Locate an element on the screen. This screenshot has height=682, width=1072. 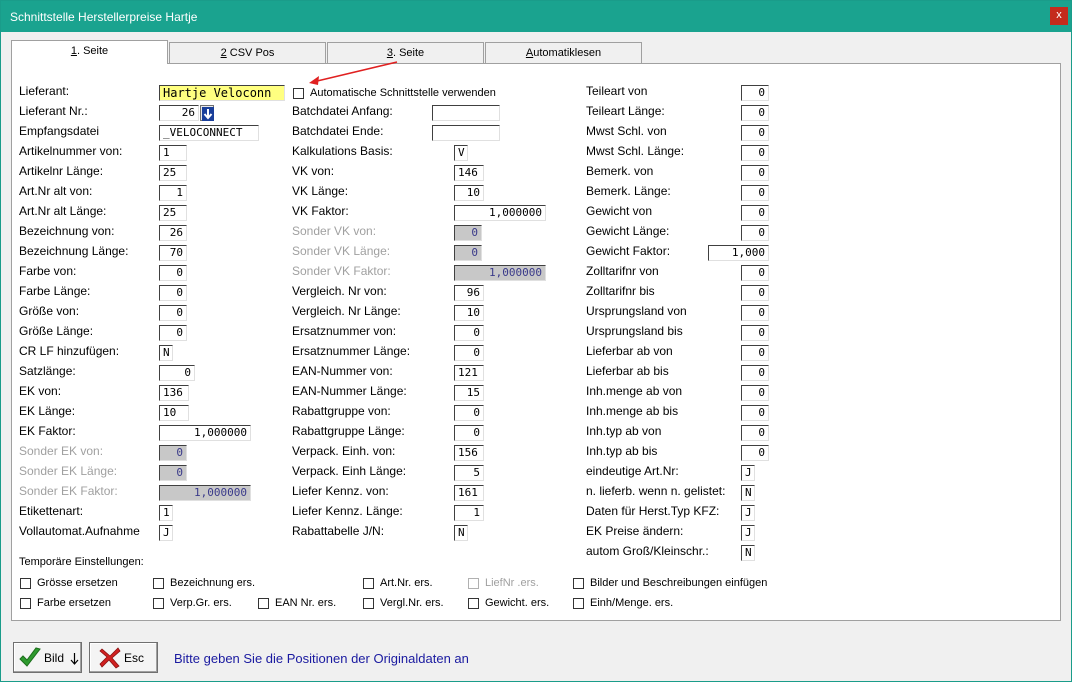
gewicht-faktor-field: 1,000 is located at coordinates (738, 253).